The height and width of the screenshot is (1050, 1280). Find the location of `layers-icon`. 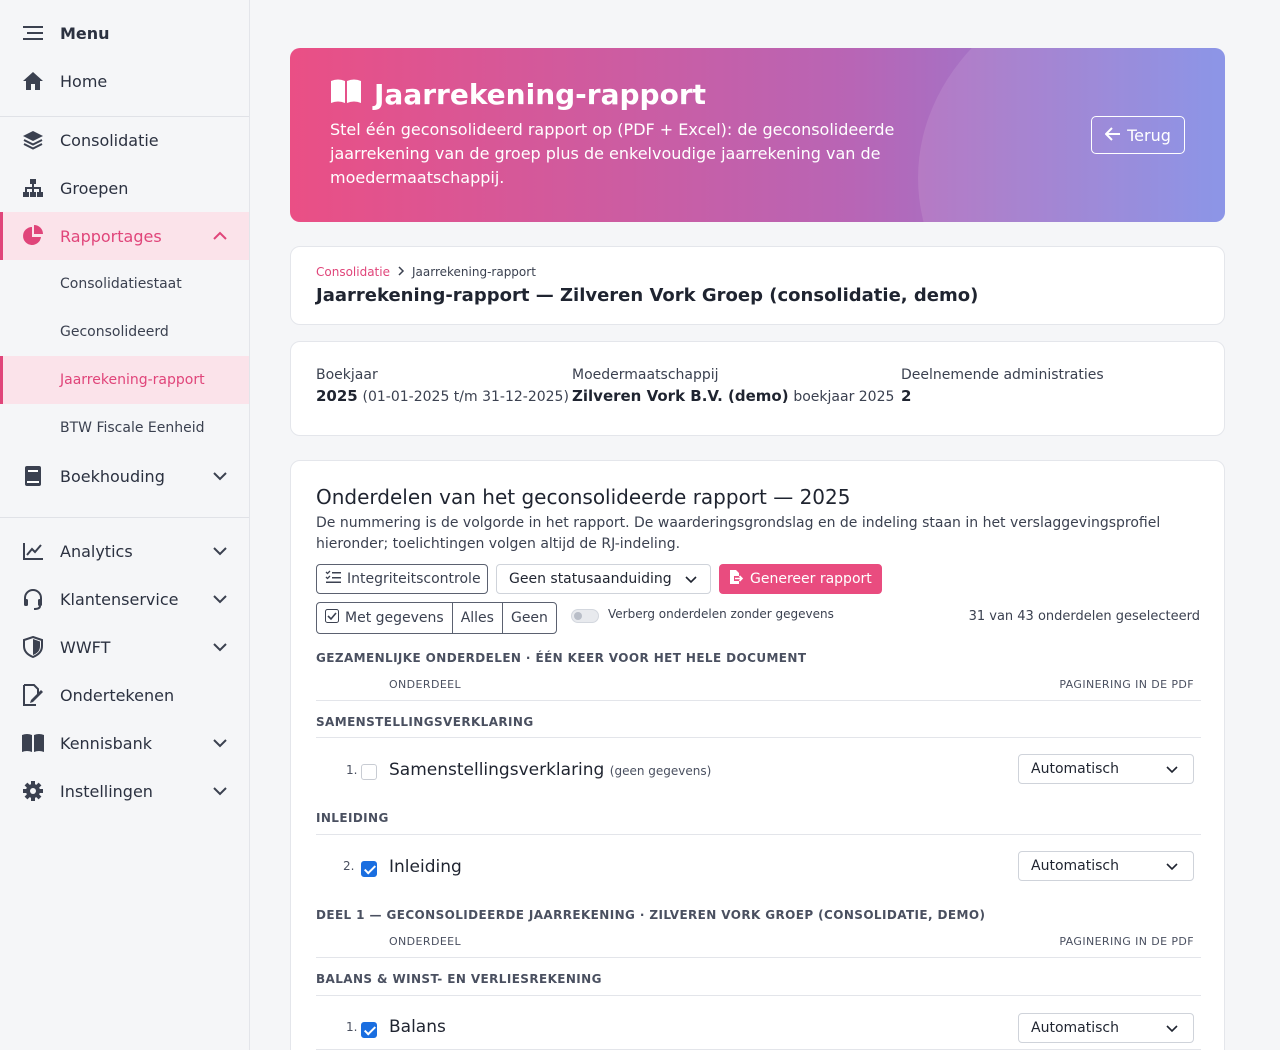

layers-icon is located at coordinates (33, 140).